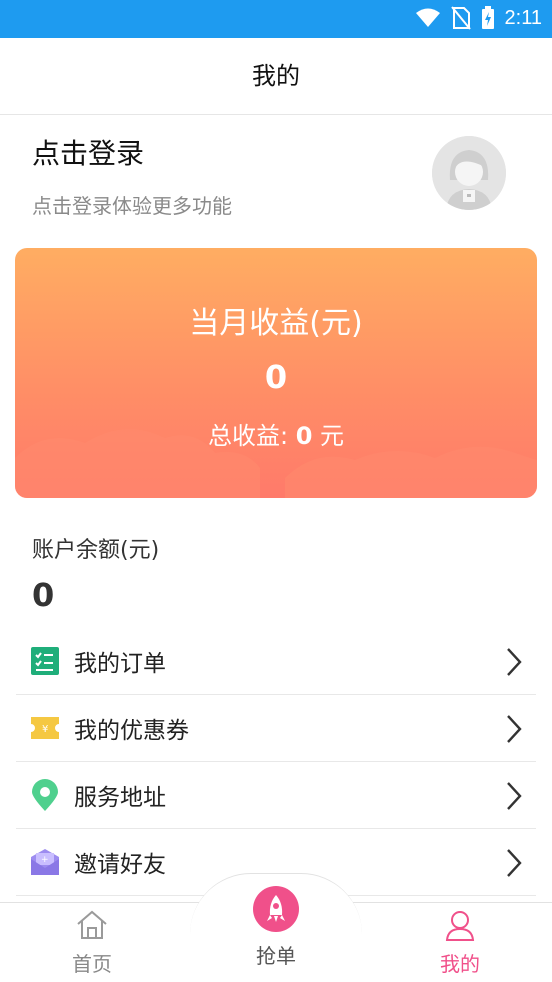 The image size is (552, 982). I want to click on total-earnings-unit: 元, so click(328, 436).